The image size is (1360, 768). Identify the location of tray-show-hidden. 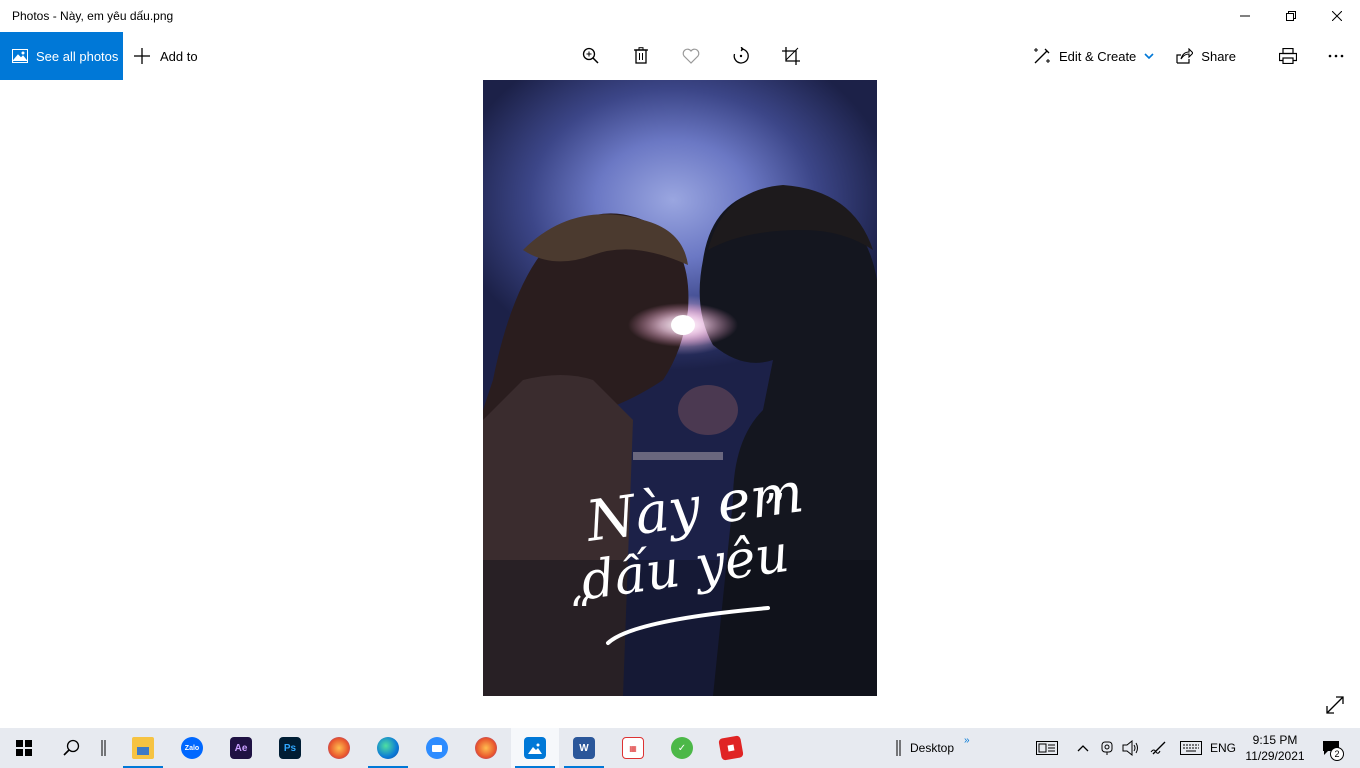
(1083, 748).